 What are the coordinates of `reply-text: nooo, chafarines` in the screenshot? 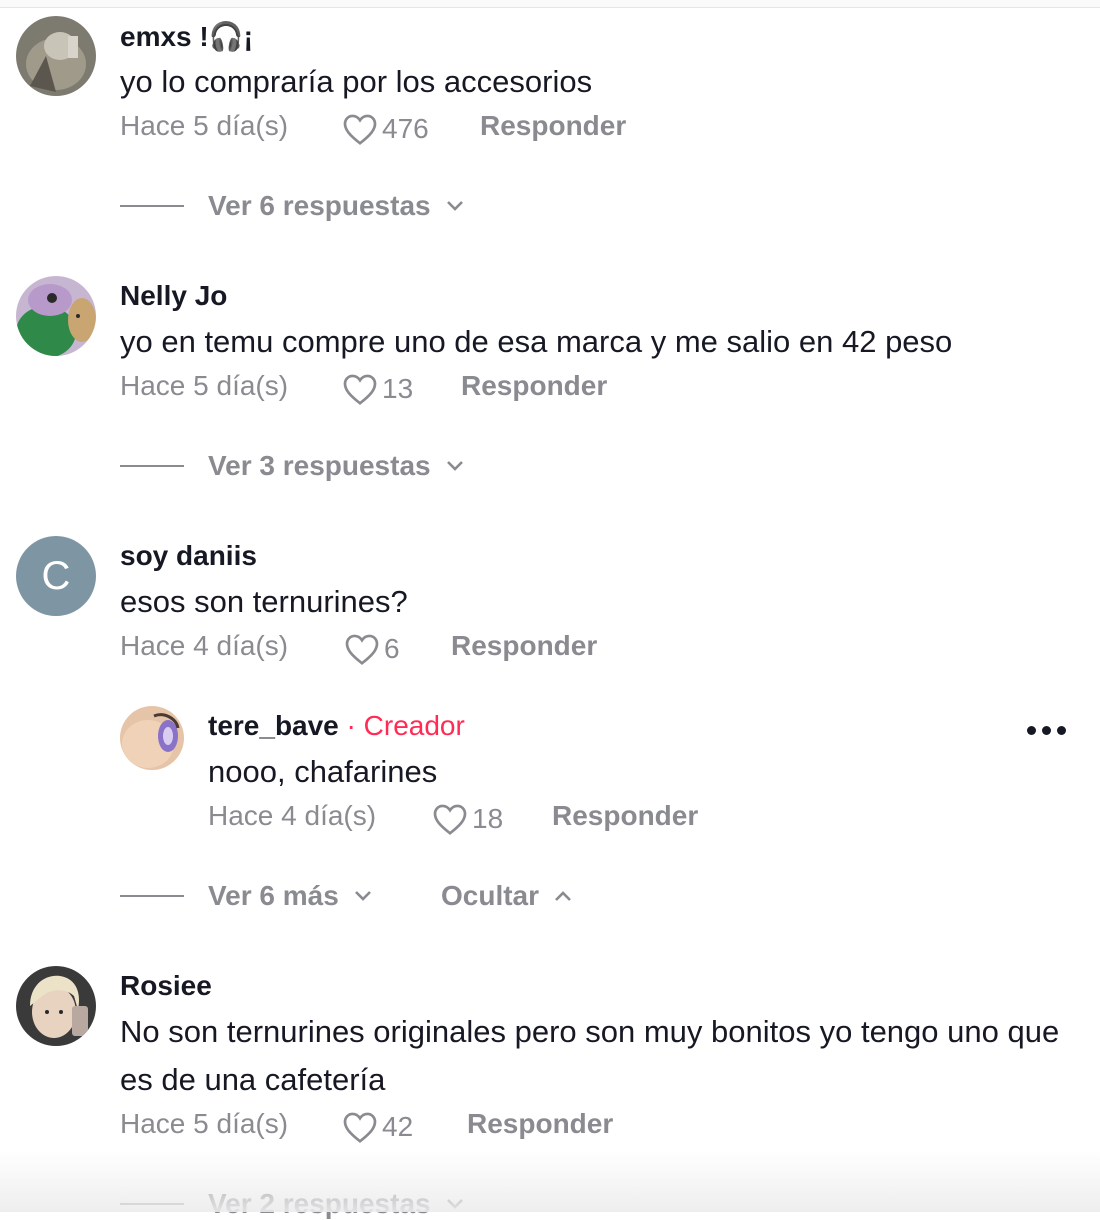 It's located at (323, 771).